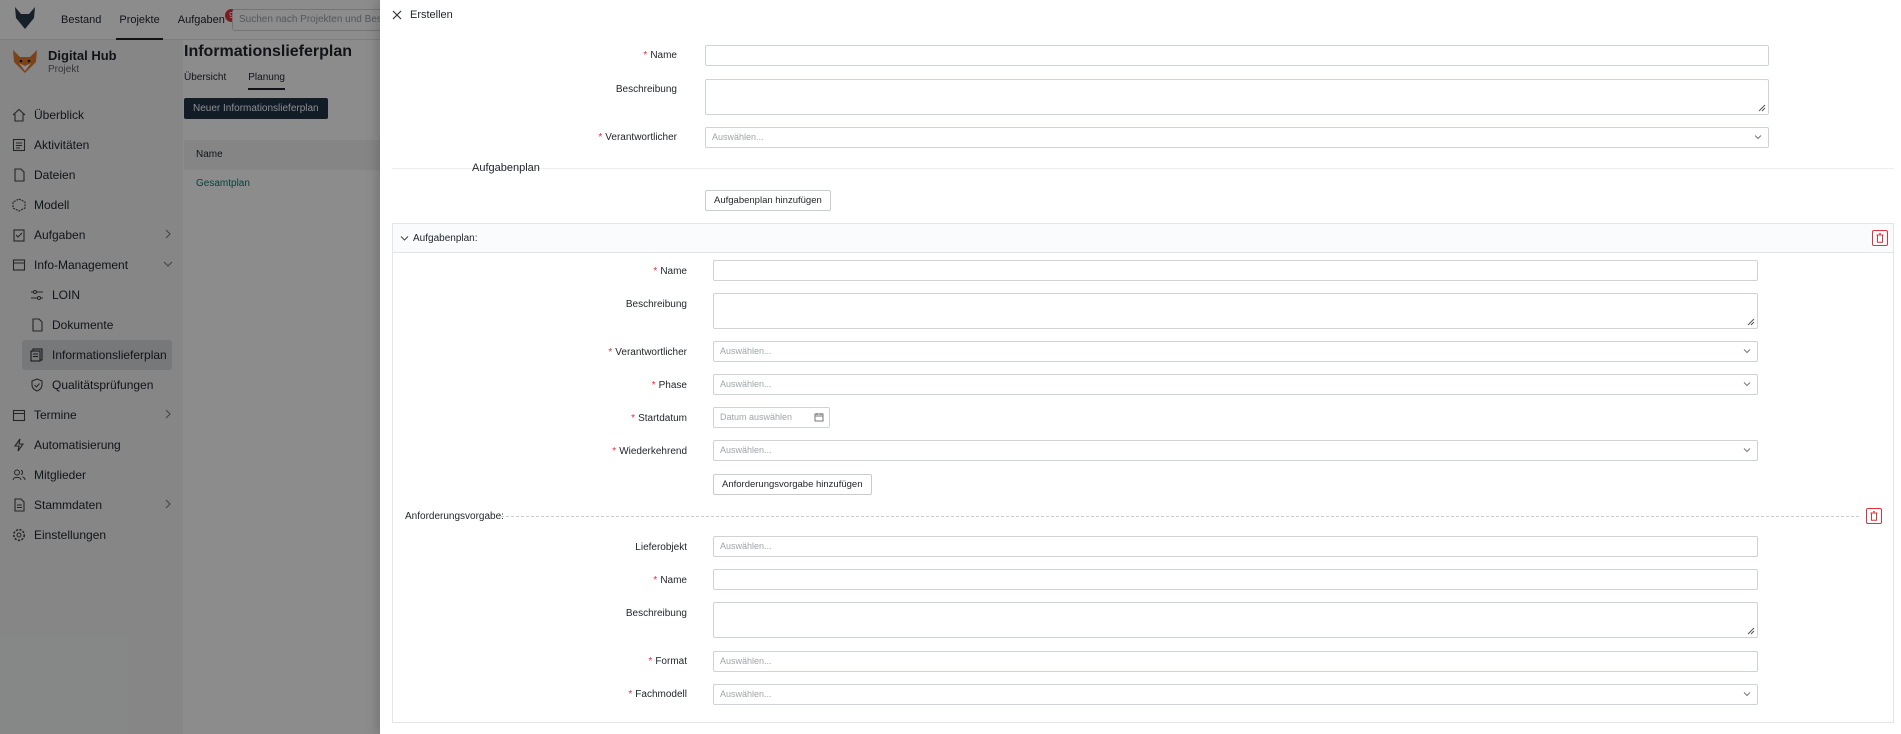  Describe the element at coordinates (1237, 55) in the screenshot. I see `name-input` at that location.